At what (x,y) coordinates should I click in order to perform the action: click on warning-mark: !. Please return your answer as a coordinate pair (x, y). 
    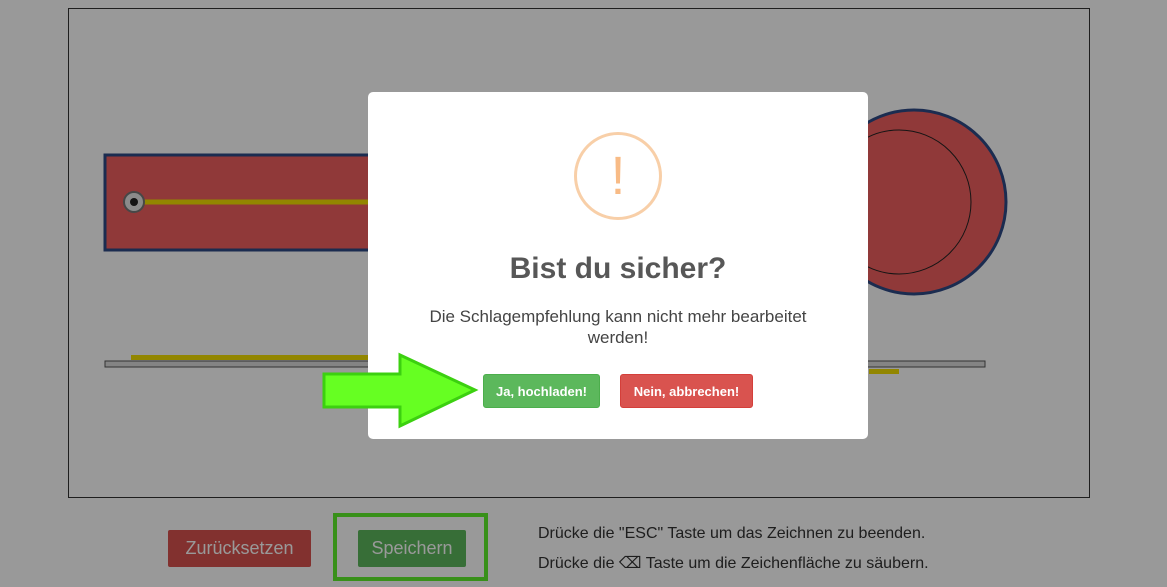
    Looking at the image, I should click on (618, 176).